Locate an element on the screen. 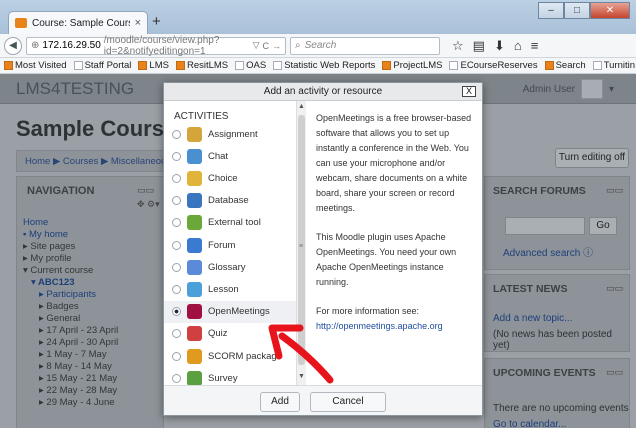 The image size is (636, 428). bookmark-item: Search is located at coordinates (565, 65).